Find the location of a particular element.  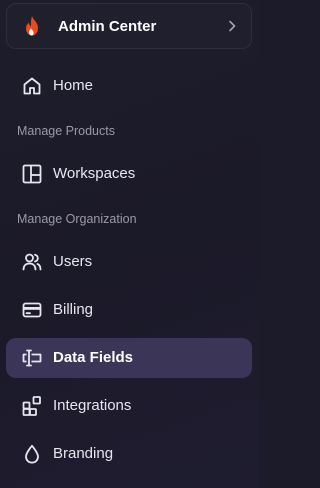

nav-item-workspaces: Workspaces is located at coordinates (129, 174).